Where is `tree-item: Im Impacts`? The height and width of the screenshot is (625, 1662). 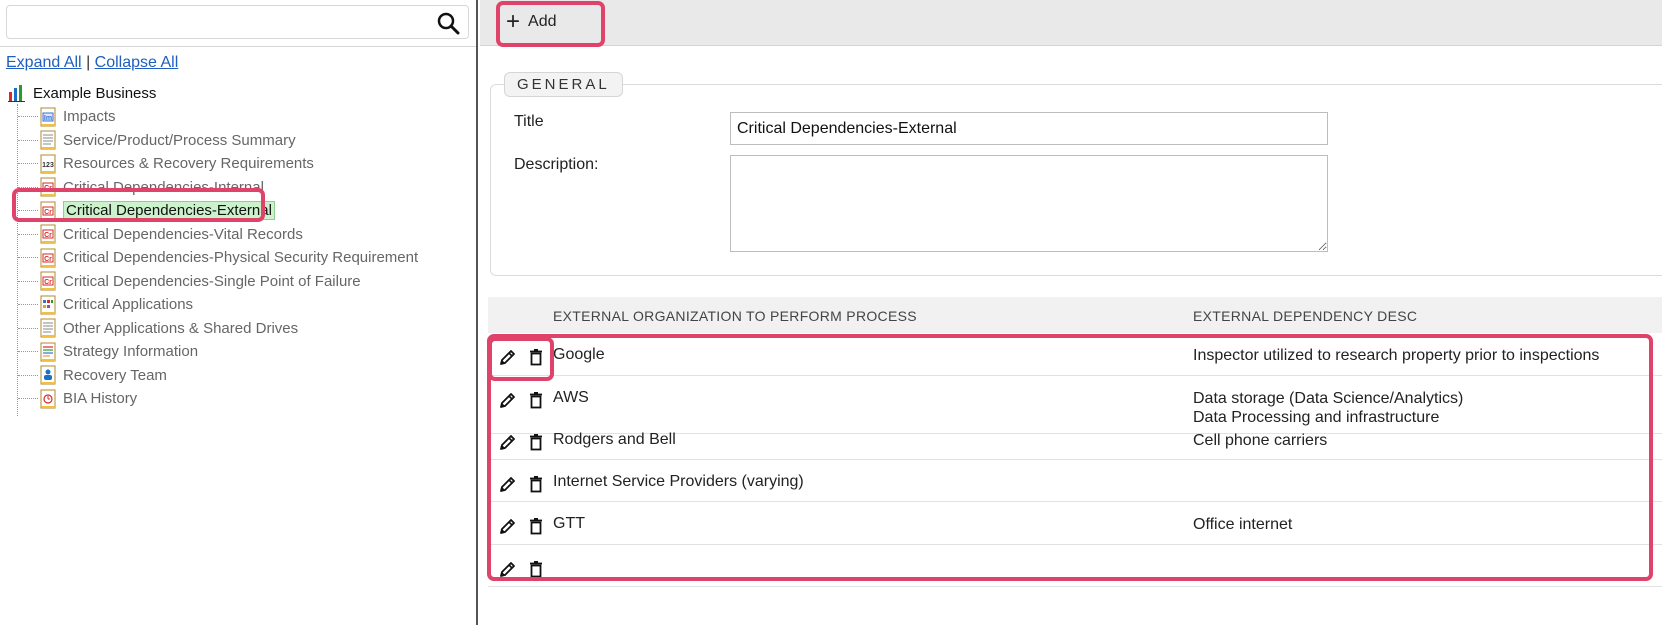 tree-item: Im Impacts is located at coordinates (62, 117).